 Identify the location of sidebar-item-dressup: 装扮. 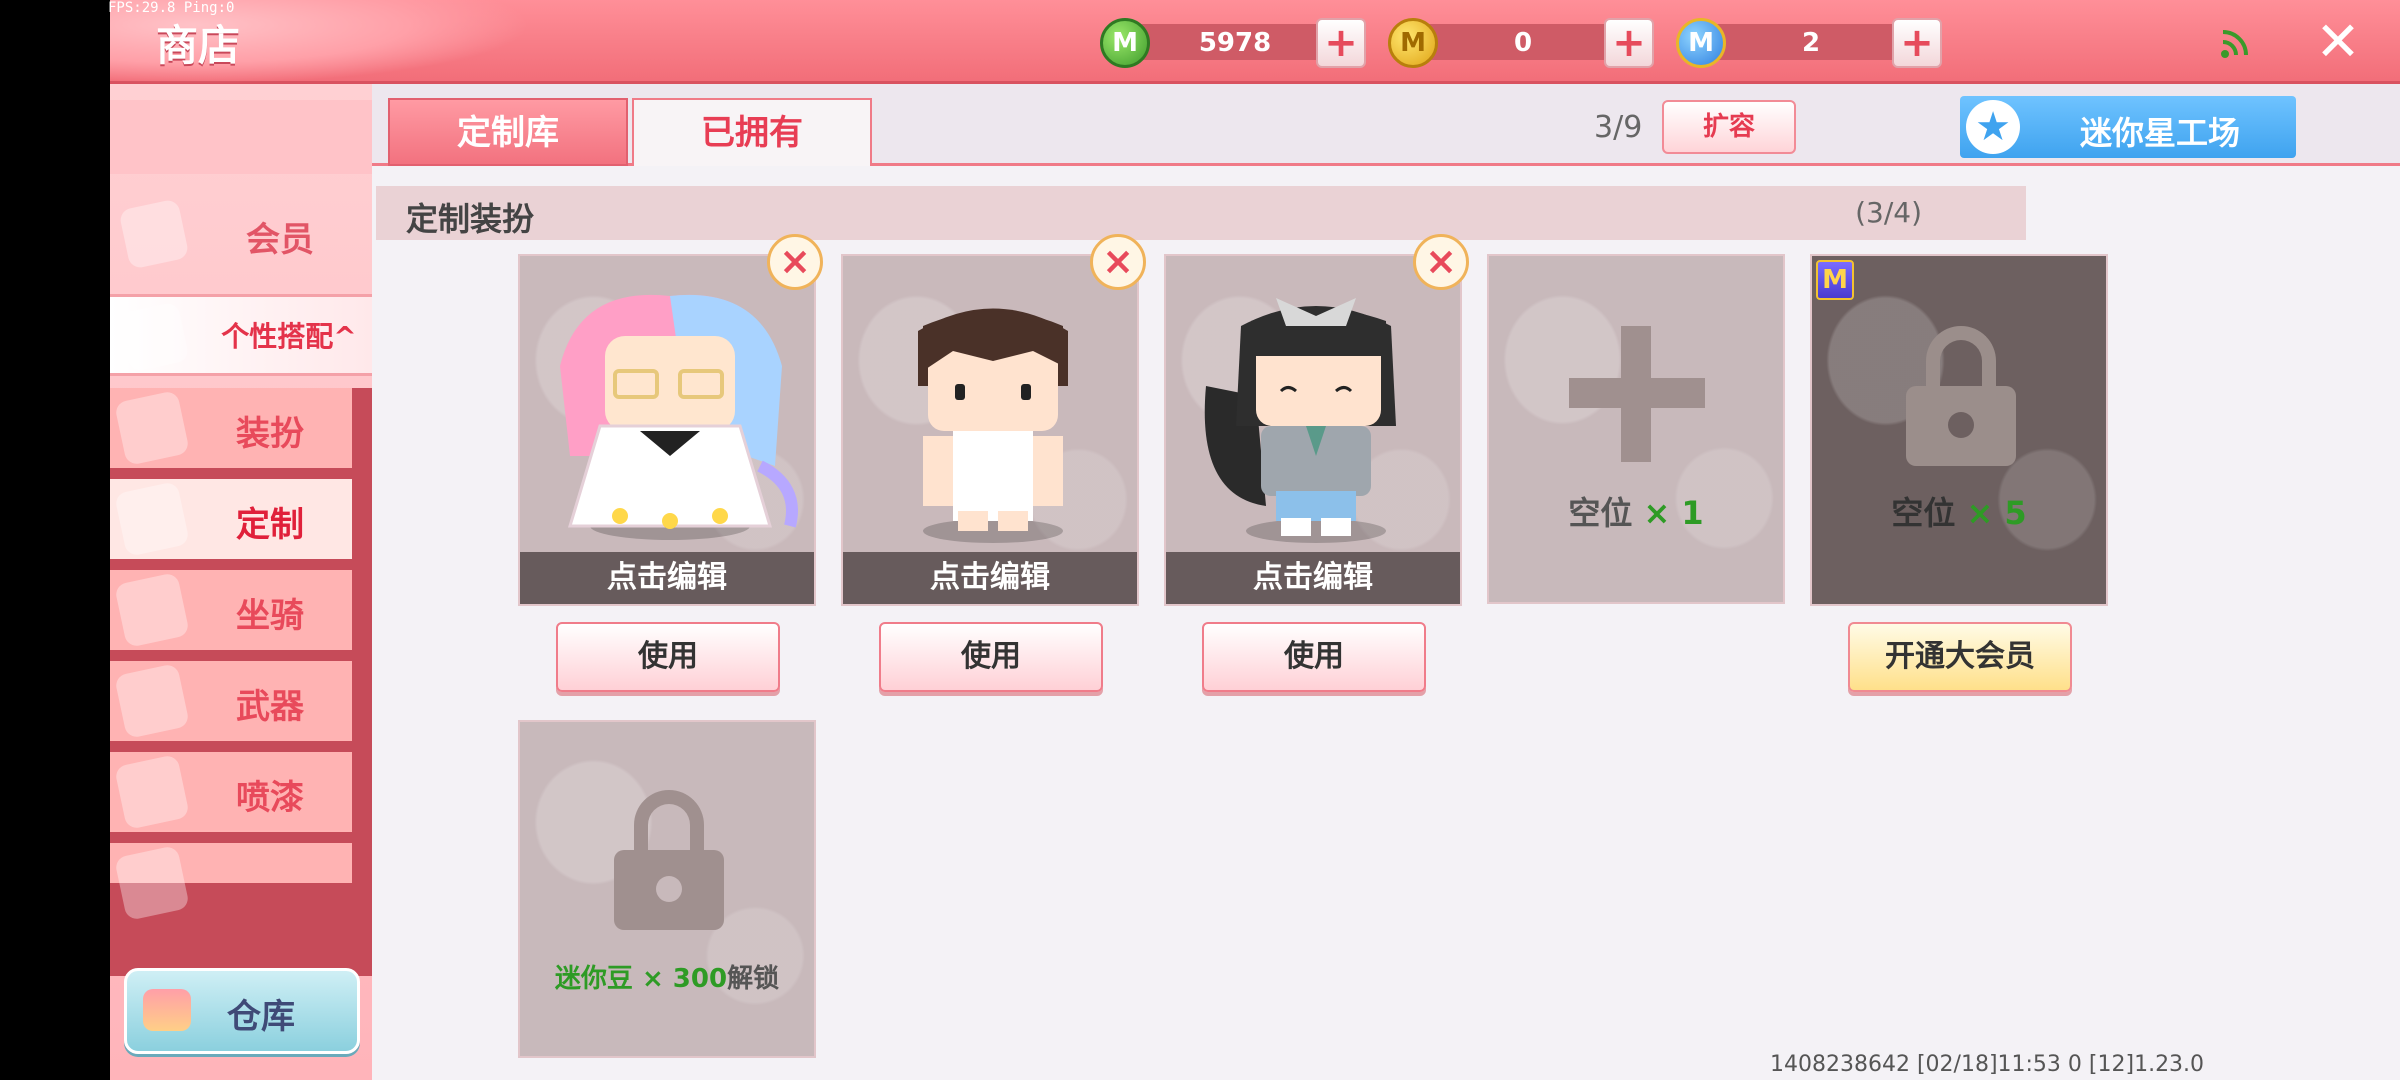
(231, 428).